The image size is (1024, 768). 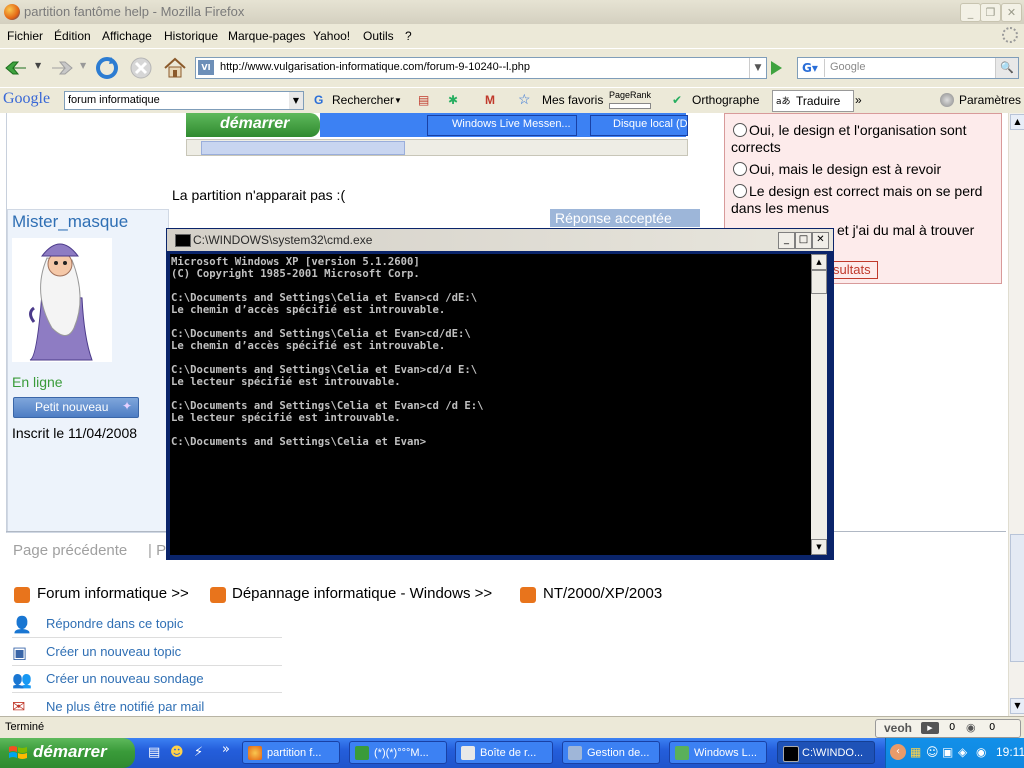 What do you see at coordinates (437, 147) in the screenshot?
I see `embedded-hscrollbar` at bounding box center [437, 147].